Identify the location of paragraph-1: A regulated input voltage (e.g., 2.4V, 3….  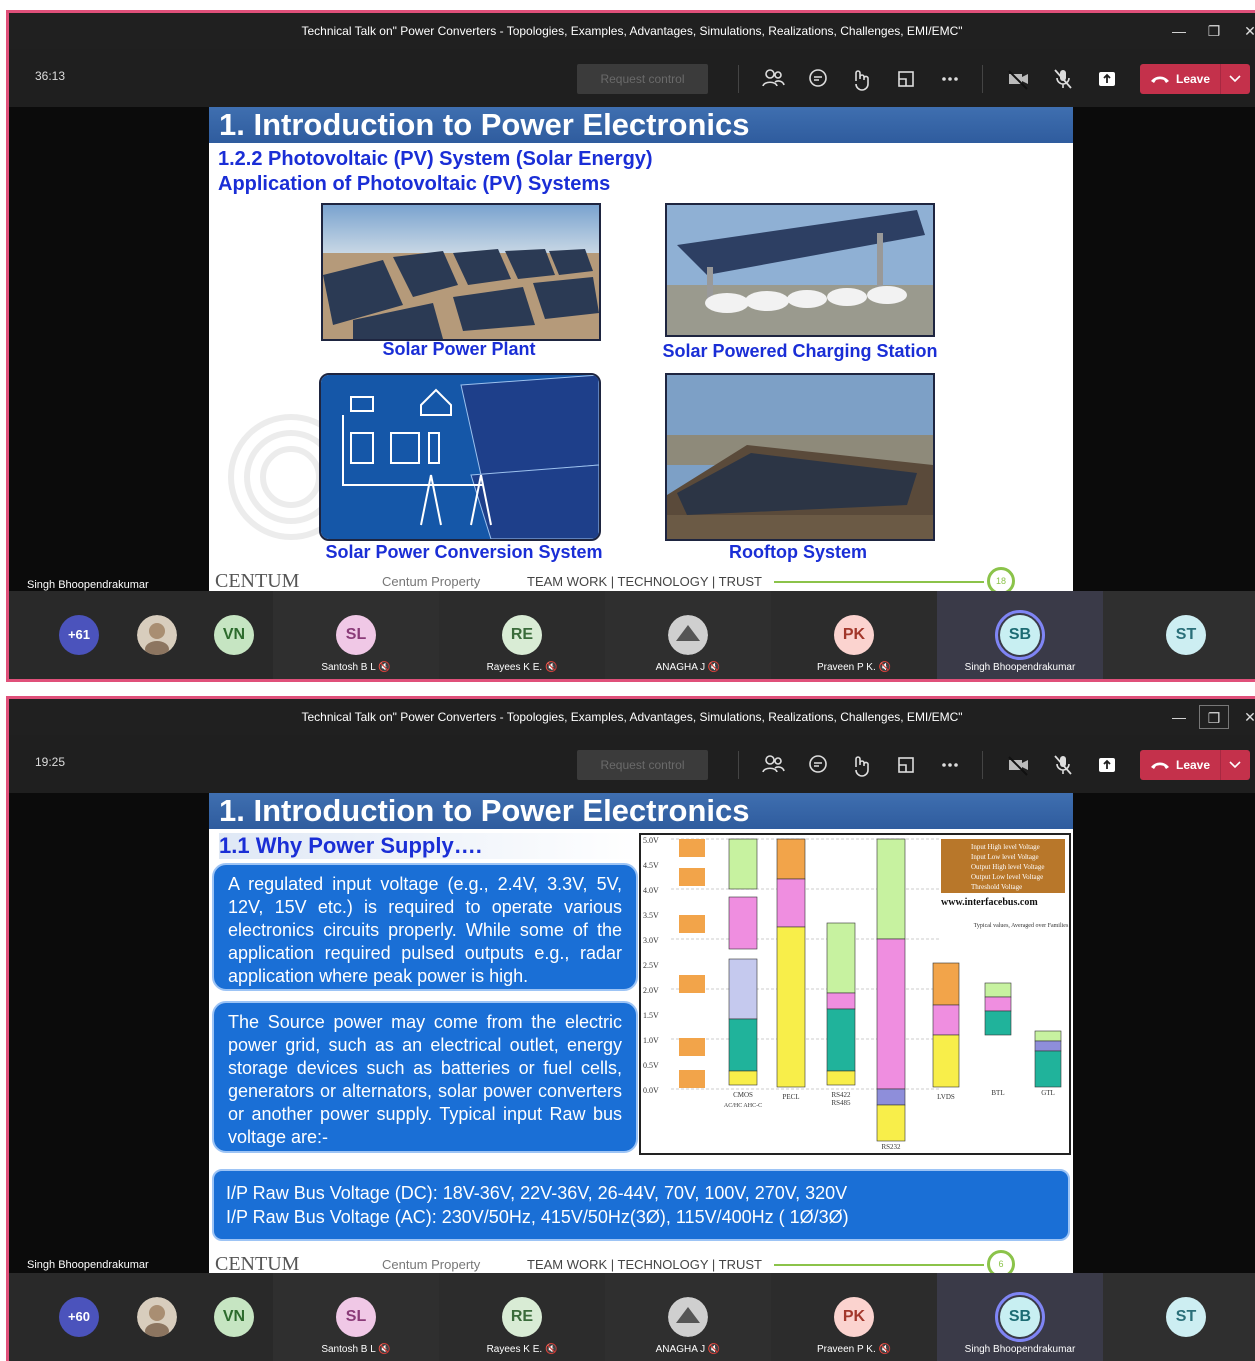
(425, 930).